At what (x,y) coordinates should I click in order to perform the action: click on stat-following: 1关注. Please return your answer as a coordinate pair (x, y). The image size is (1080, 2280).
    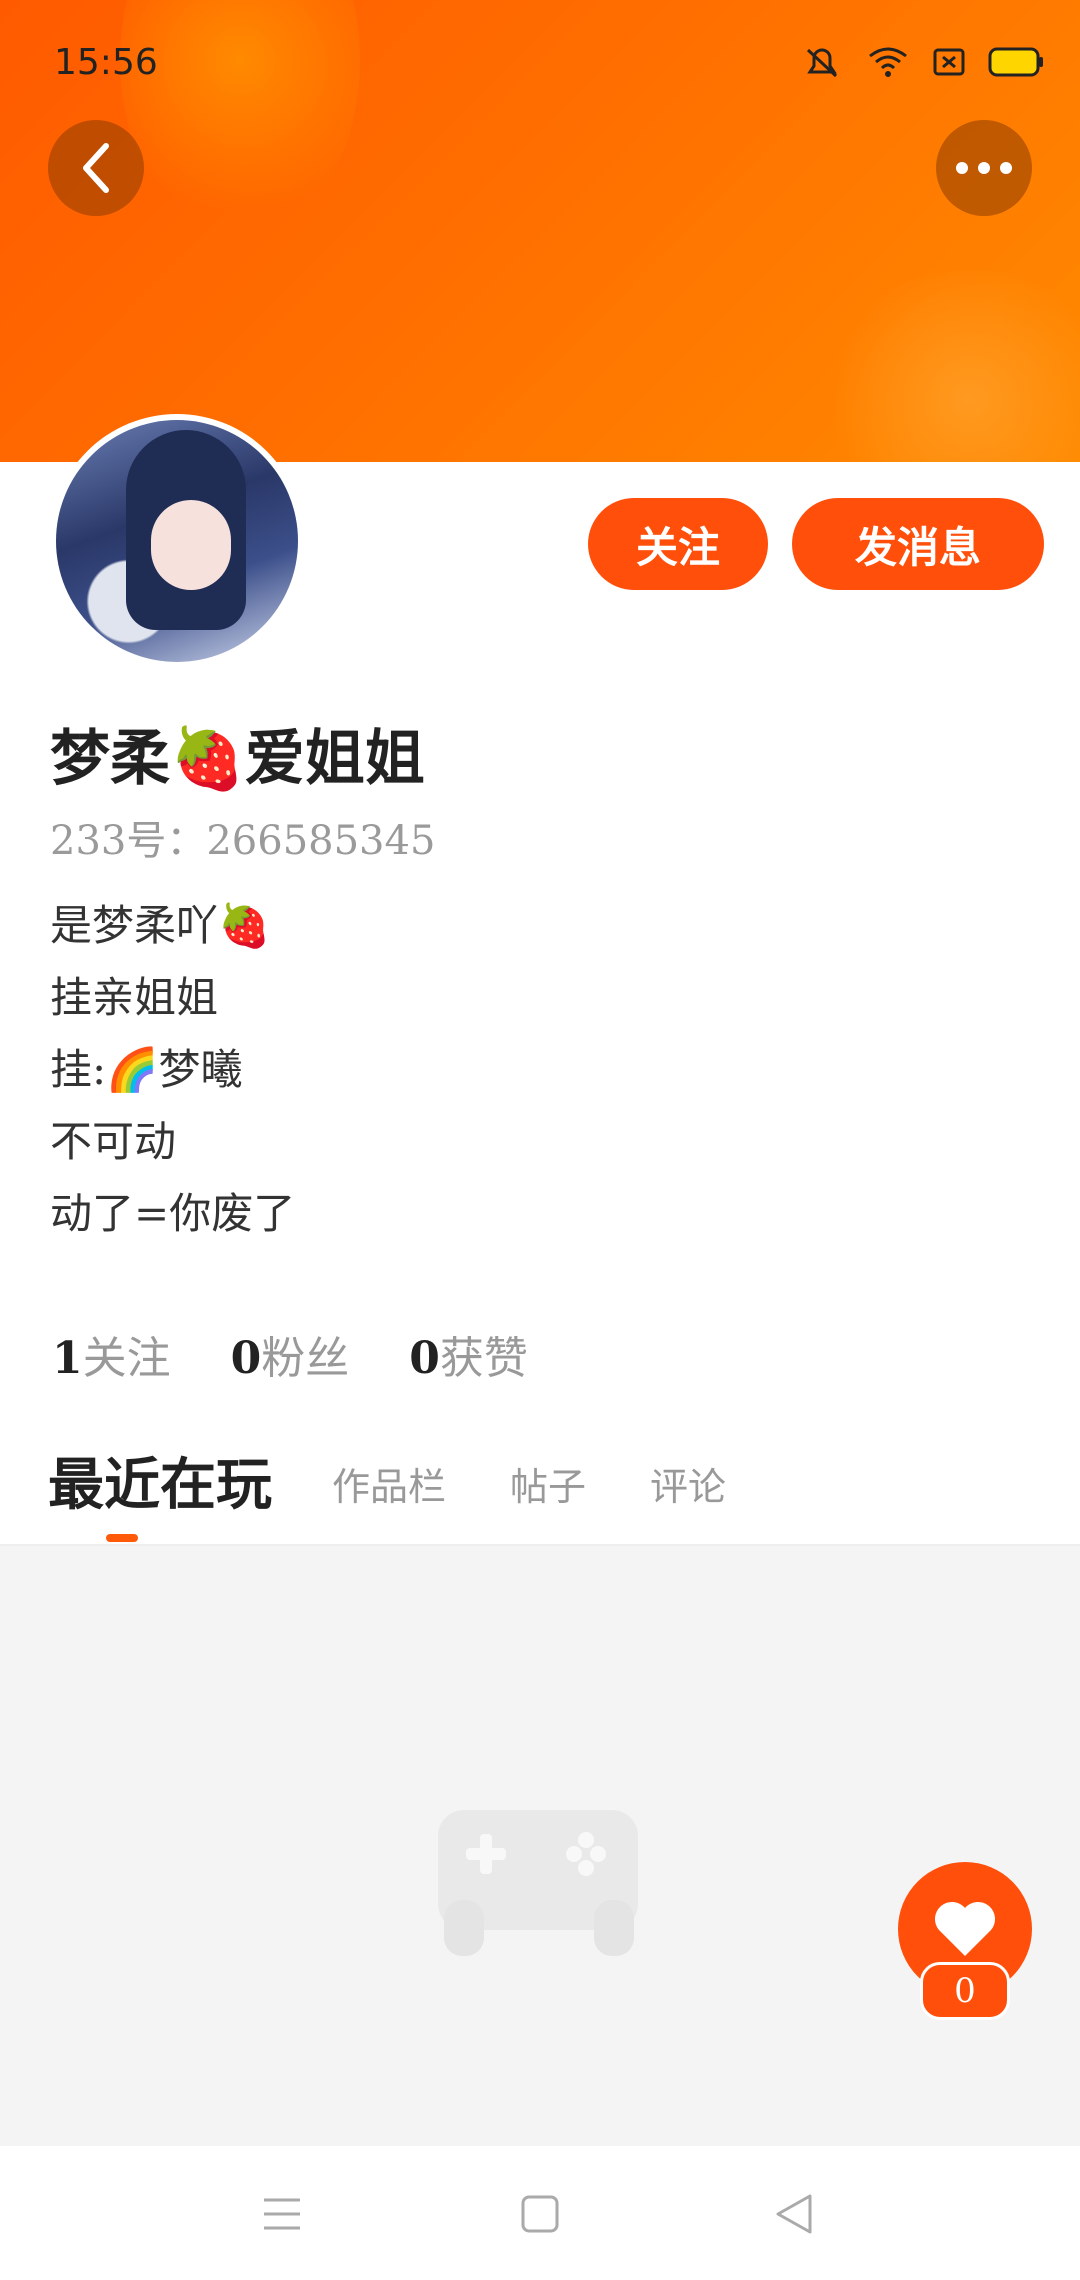
    Looking at the image, I should click on (111, 1354).